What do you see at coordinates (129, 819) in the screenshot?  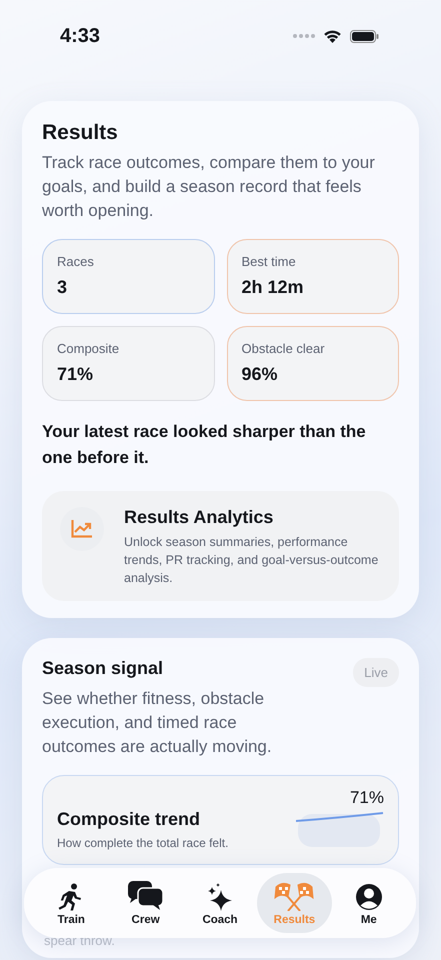 I see `trend-title: Composite trend` at bounding box center [129, 819].